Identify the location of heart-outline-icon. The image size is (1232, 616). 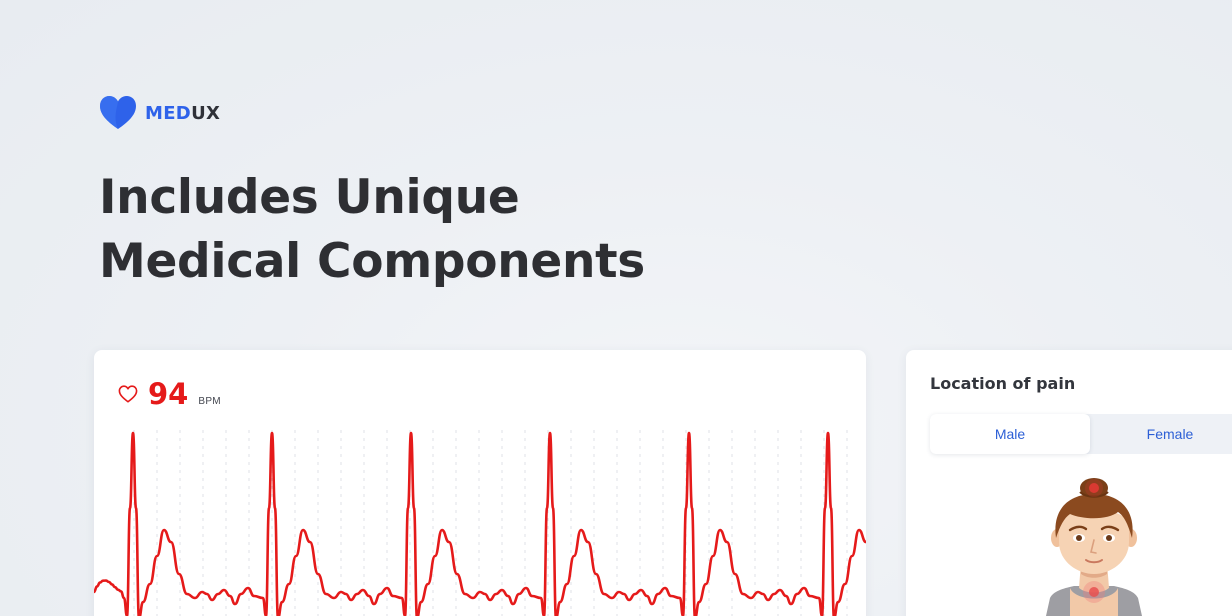
(128, 394).